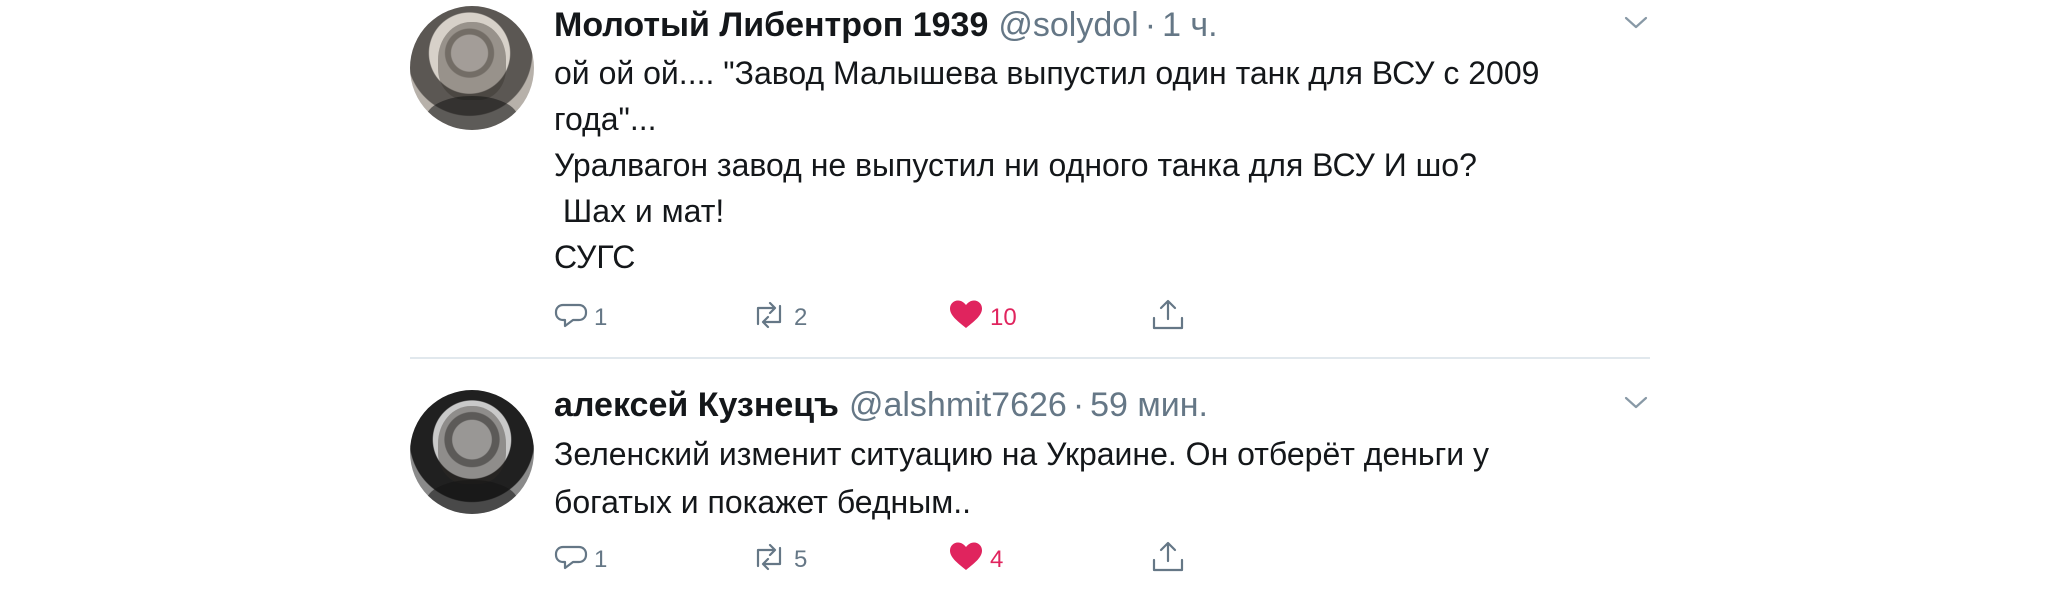 The height and width of the screenshot is (592, 2048). What do you see at coordinates (869, 560) in the screenshot?
I see `tweet-actions: 1 5 4` at bounding box center [869, 560].